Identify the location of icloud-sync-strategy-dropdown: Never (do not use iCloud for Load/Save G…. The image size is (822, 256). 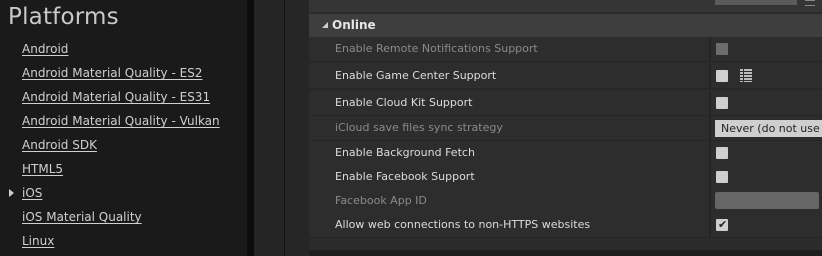
(768, 128).